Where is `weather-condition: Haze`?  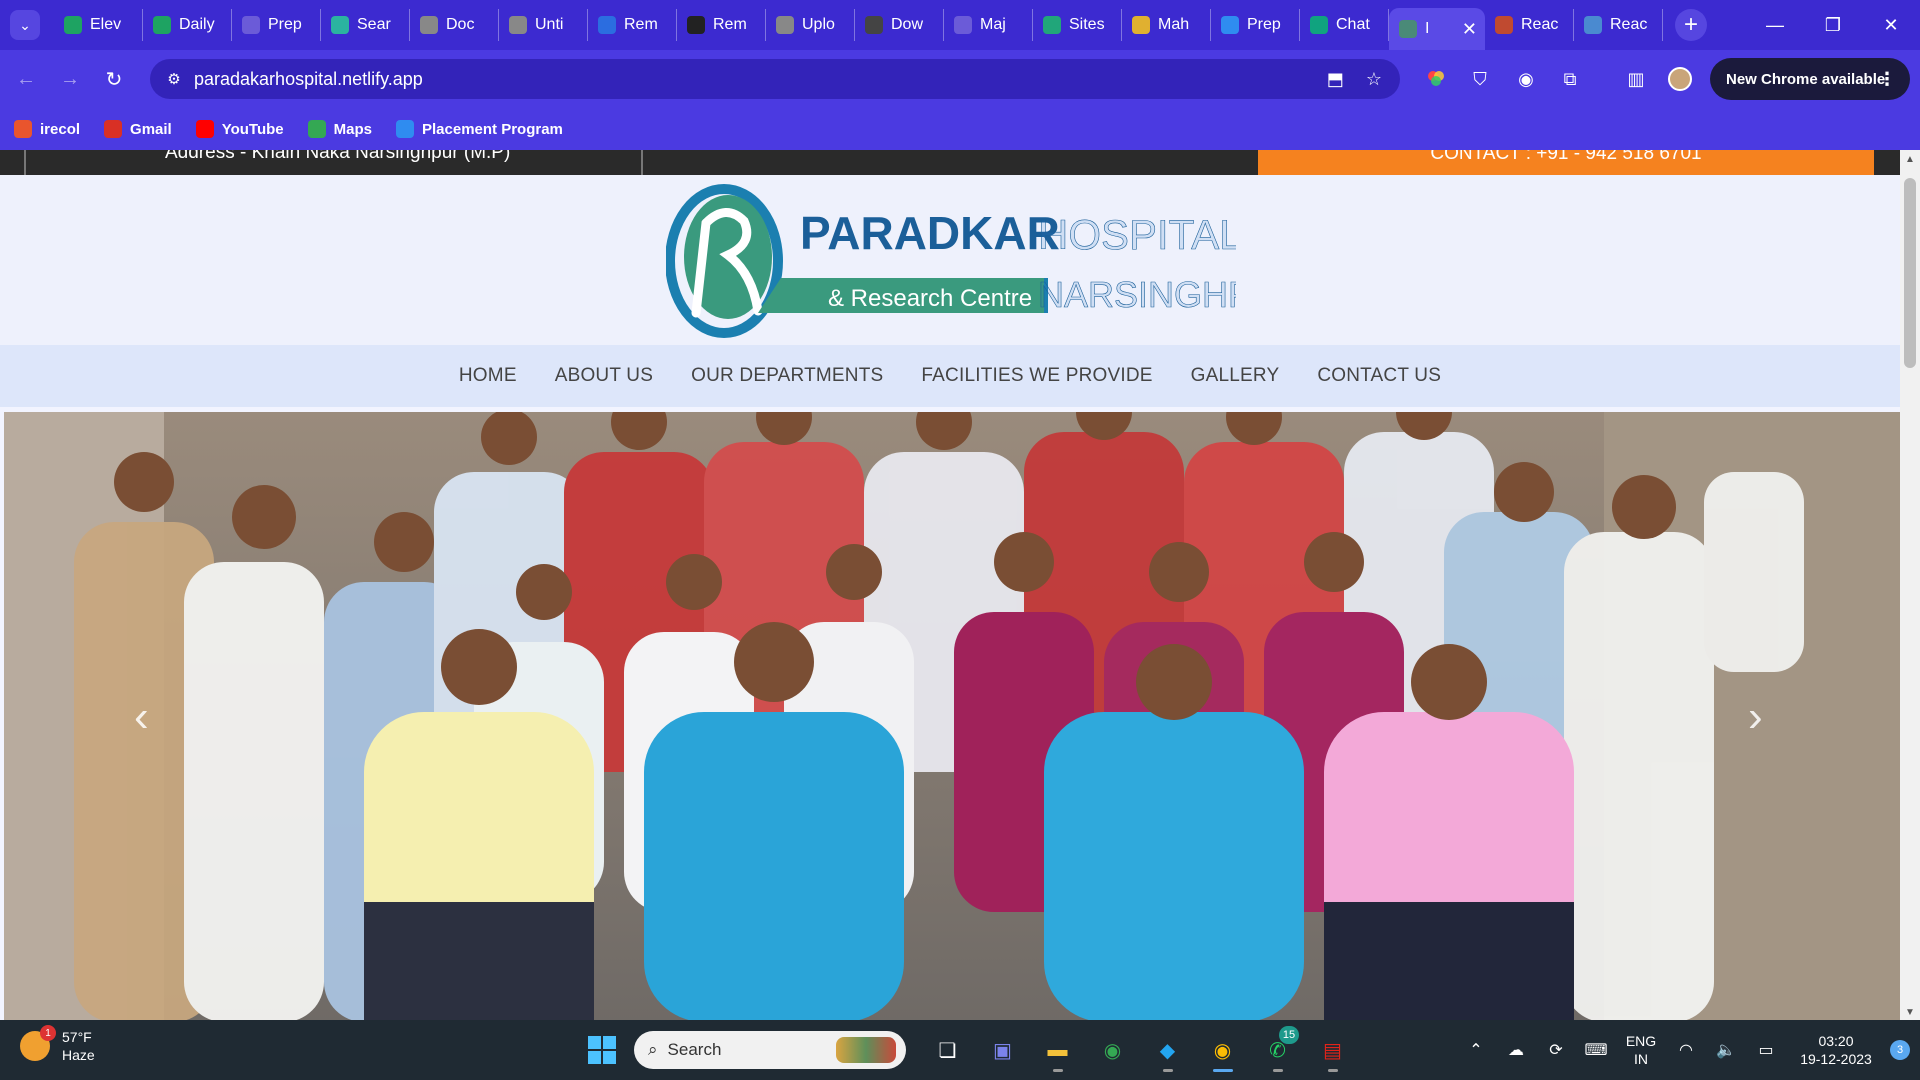
weather-condition: Haze is located at coordinates (78, 1055).